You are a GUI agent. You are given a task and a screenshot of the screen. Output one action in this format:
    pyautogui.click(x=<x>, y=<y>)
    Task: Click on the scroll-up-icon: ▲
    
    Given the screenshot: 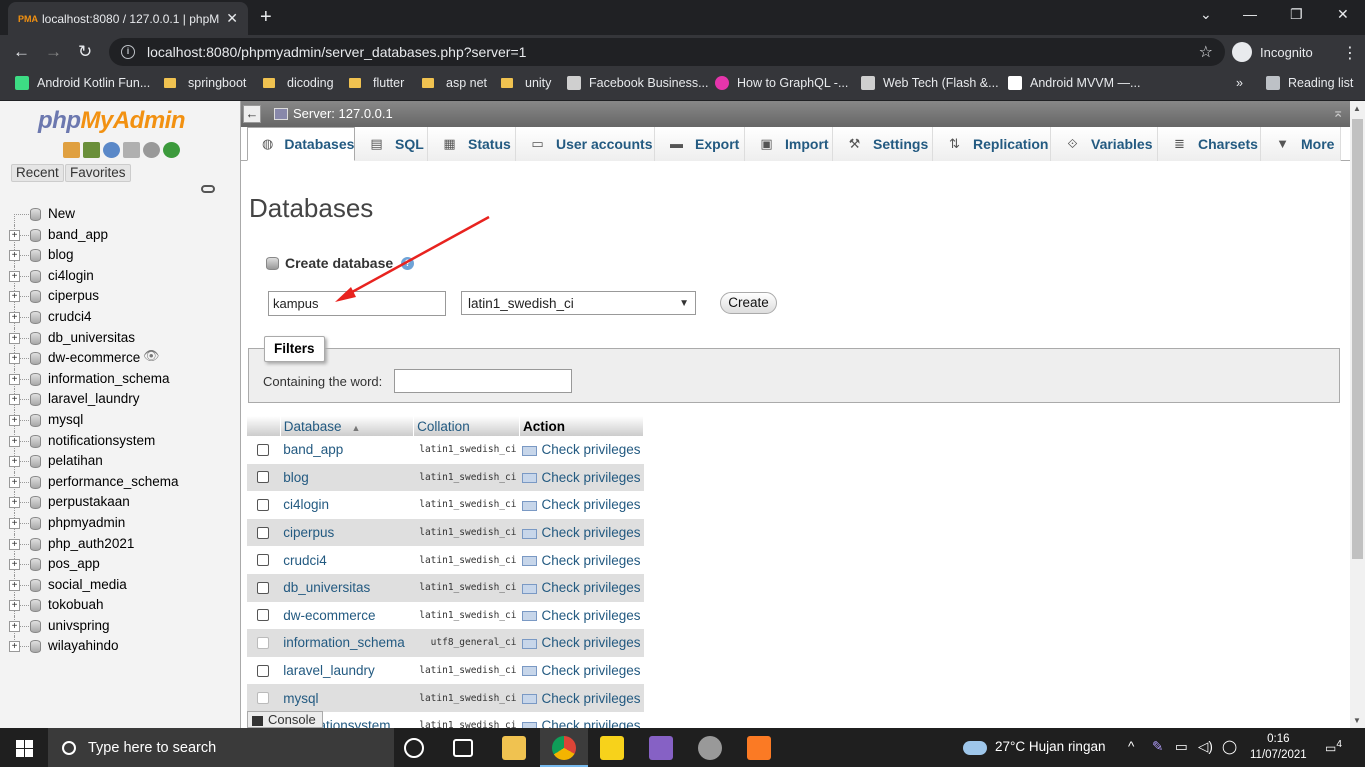 What is the action you would take?
    pyautogui.click(x=1357, y=108)
    